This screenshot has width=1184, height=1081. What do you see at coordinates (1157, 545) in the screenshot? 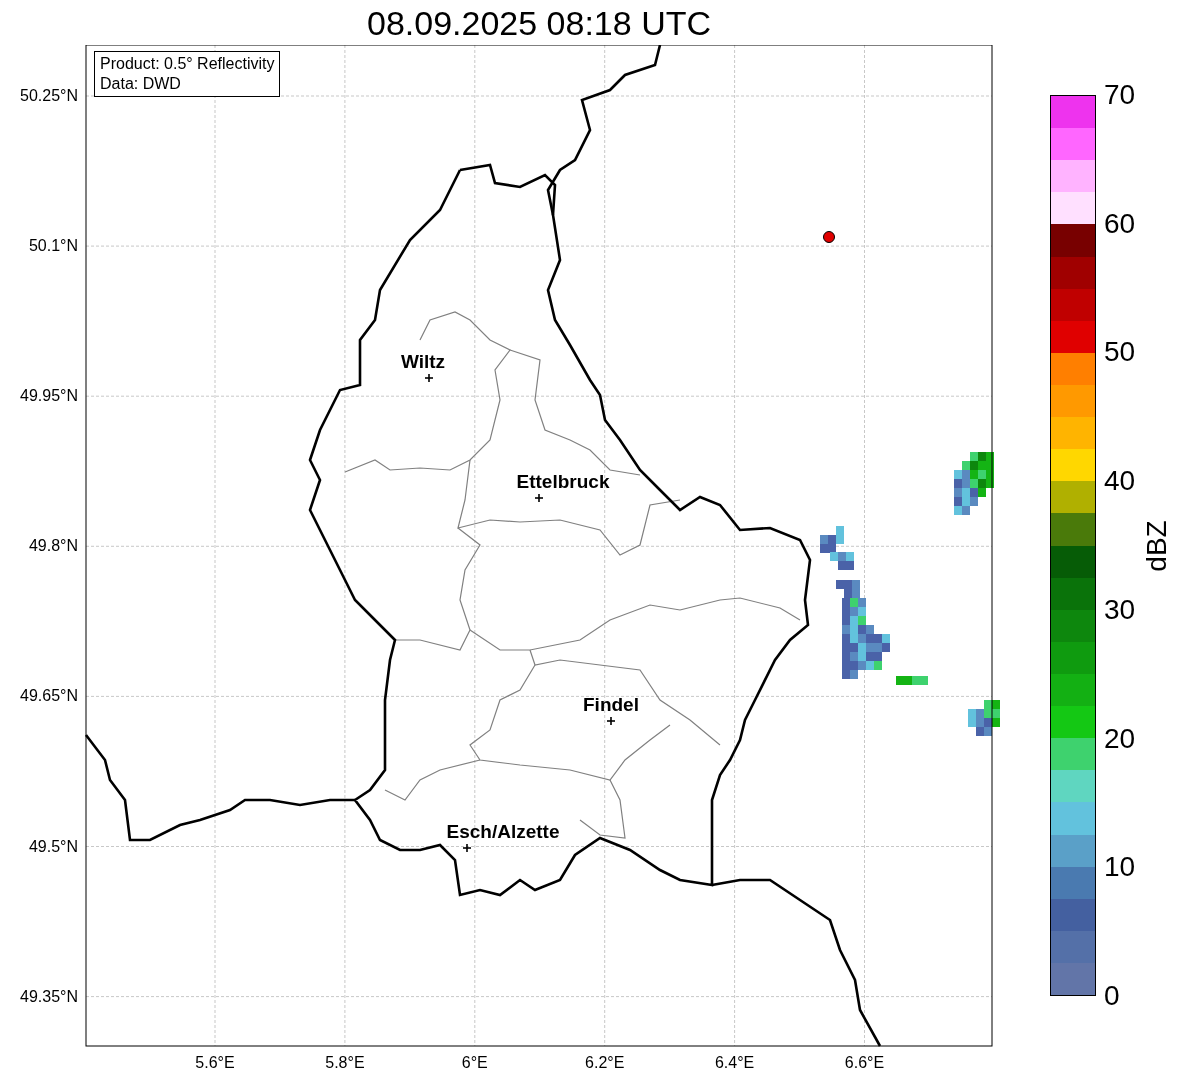
I see `colorbar-label: dBZ` at bounding box center [1157, 545].